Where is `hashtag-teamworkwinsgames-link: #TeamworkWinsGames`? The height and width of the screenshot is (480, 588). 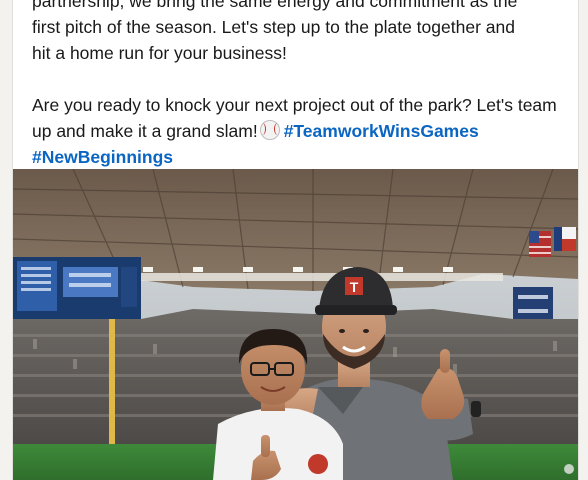 hashtag-teamworkwinsgames-link: #TeamworkWinsGames is located at coordinates (381, 131).